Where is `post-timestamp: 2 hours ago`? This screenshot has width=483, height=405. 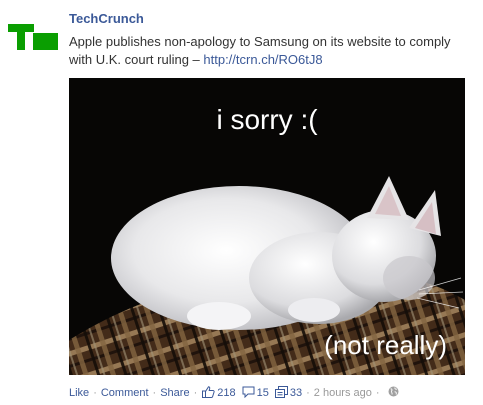 post-timestamp: 2 hours ago is located at coordinates (343, 393).